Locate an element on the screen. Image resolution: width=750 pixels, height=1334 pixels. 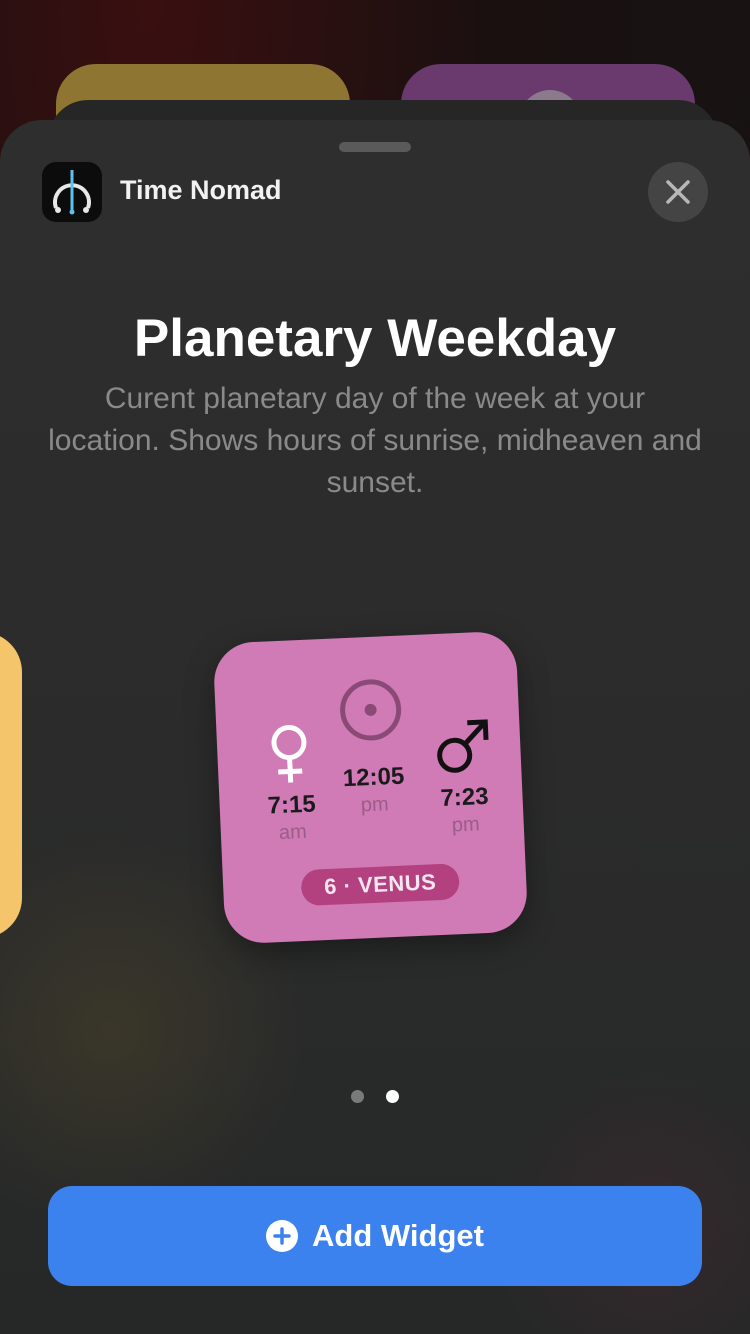
mars-icon is located at coordinates (463, 746).